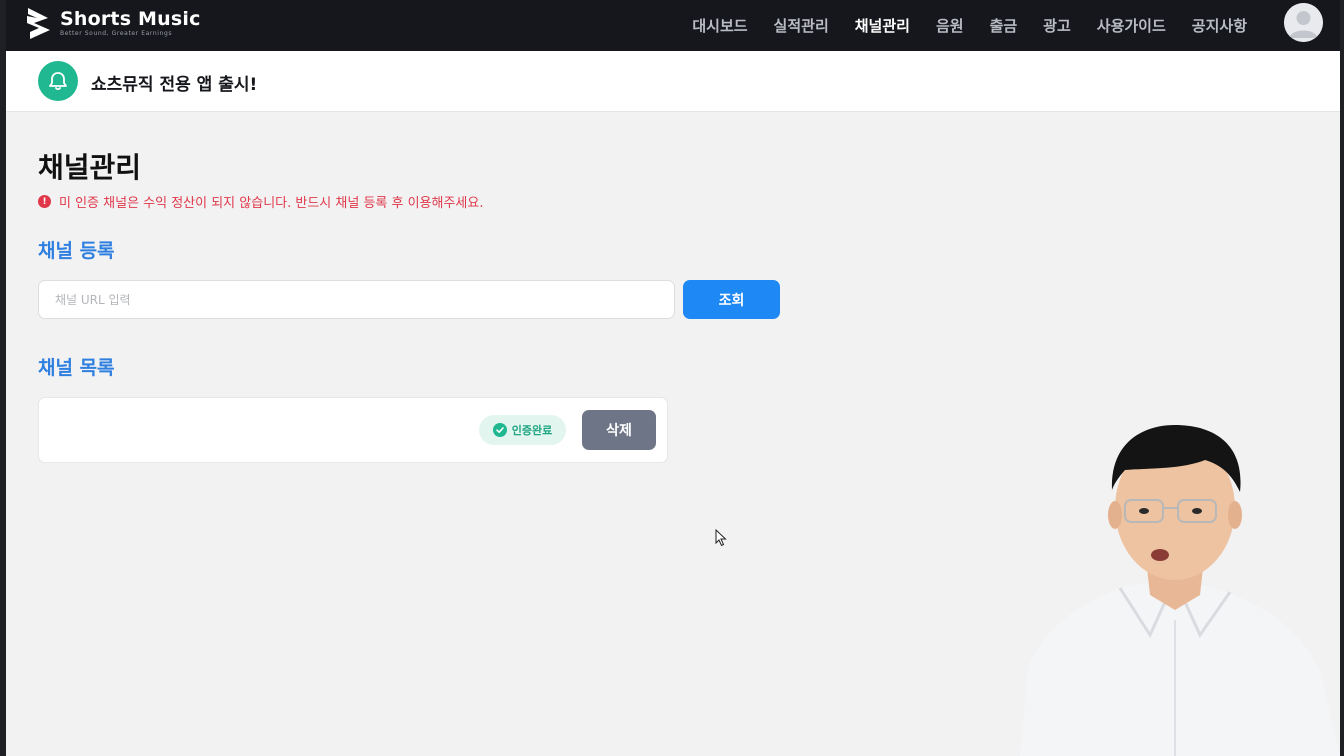  Describe the element at coordinates (950, 25) in the screenshot. I see `nav-item-music: 음원` at that location.